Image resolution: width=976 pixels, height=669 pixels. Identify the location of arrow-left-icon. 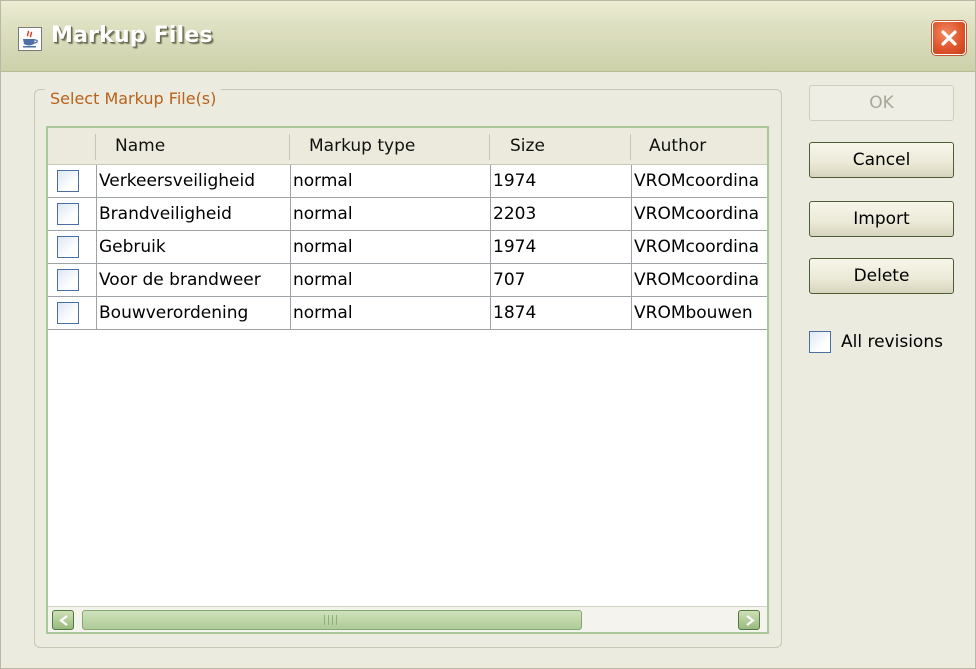
(63, 620).